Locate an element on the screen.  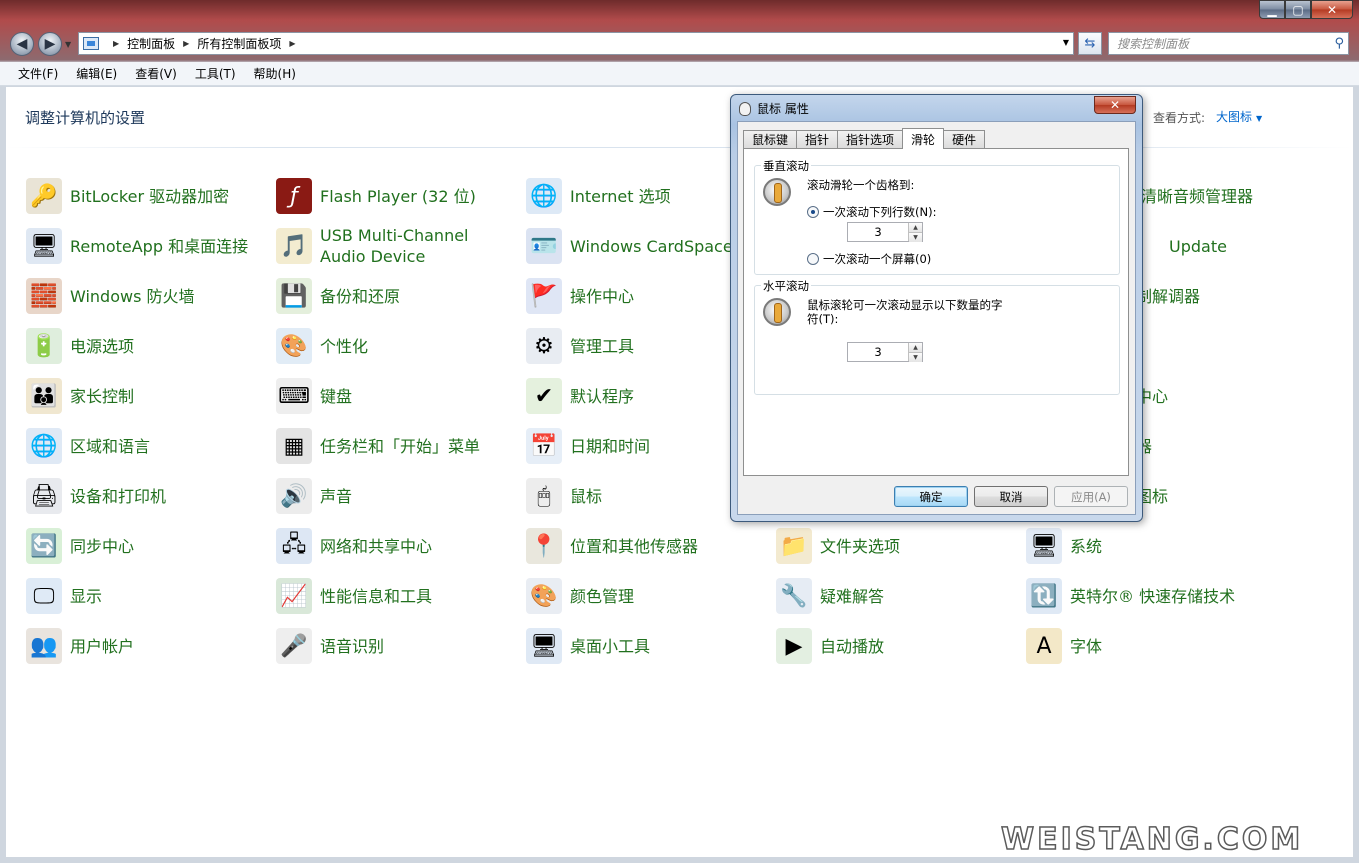
cp-item: 中心 is located at coordinates (1247, 396).